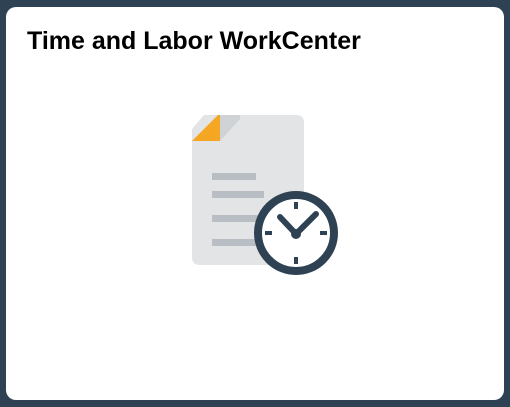  Describe the element at coordinates (194, 41) in the screenshot. I see `tile-title: Time and Labor WorkCenter` at that location.